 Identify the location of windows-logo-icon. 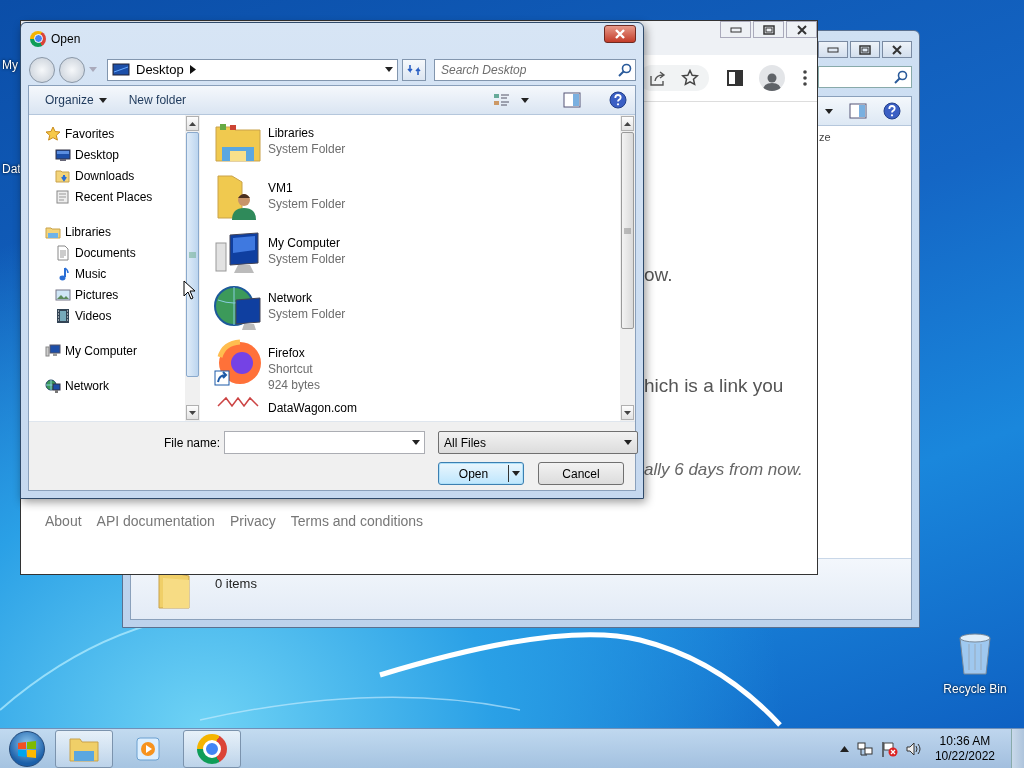
(27, 748).